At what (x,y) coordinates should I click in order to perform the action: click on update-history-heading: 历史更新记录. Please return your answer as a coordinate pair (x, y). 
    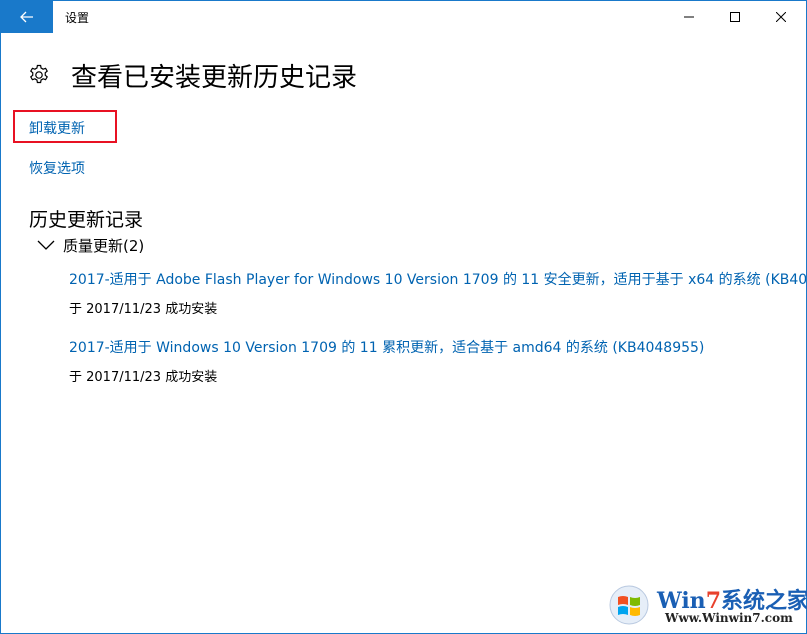
    Looking at the image, I should click on (86, 220).